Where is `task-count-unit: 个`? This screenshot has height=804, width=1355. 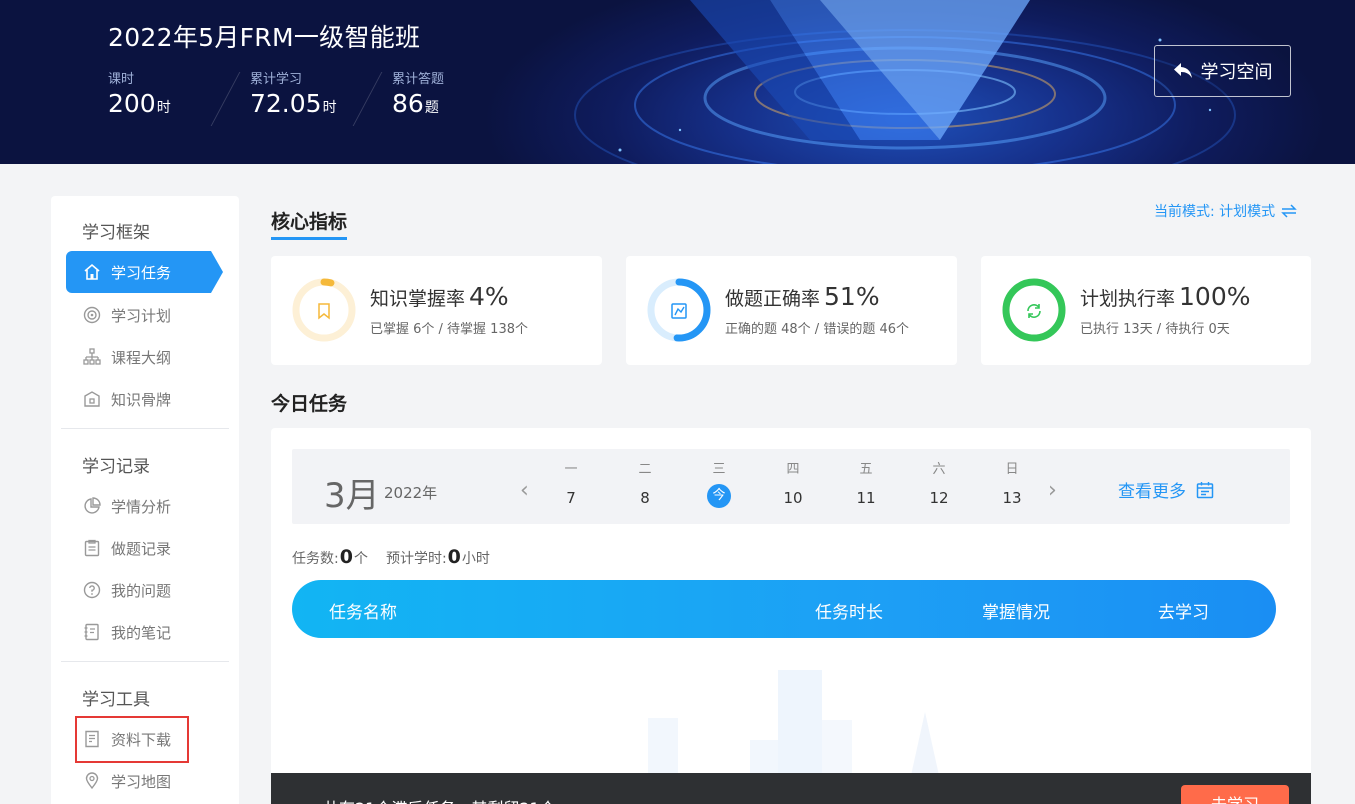 task-count-unit: 个 is located at coordinates (360, 559).